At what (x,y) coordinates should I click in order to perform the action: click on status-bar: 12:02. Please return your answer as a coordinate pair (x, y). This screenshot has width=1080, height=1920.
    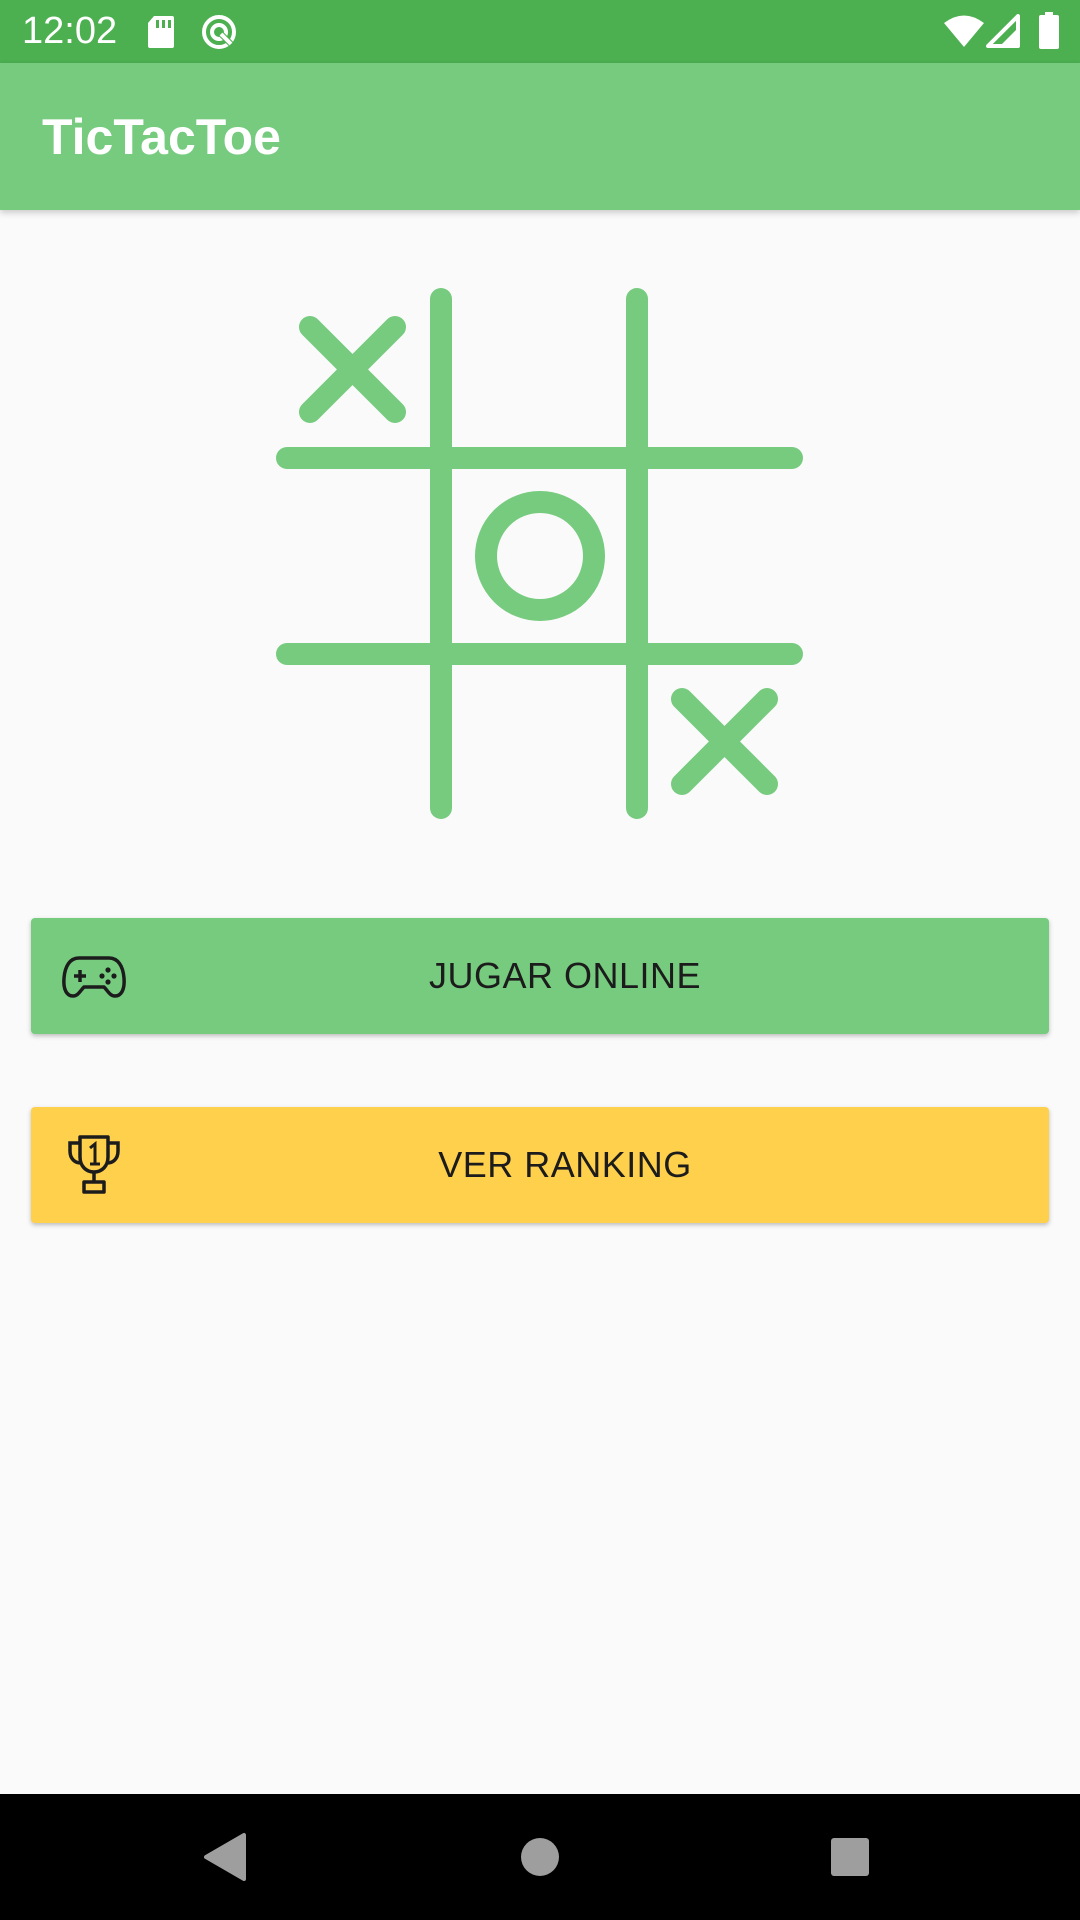
    Looking at the image, I should click on (540, 31).